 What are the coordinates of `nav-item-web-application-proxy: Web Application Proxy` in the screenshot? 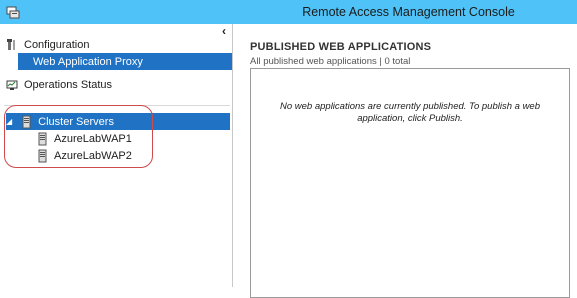 It's located at (125, 61).